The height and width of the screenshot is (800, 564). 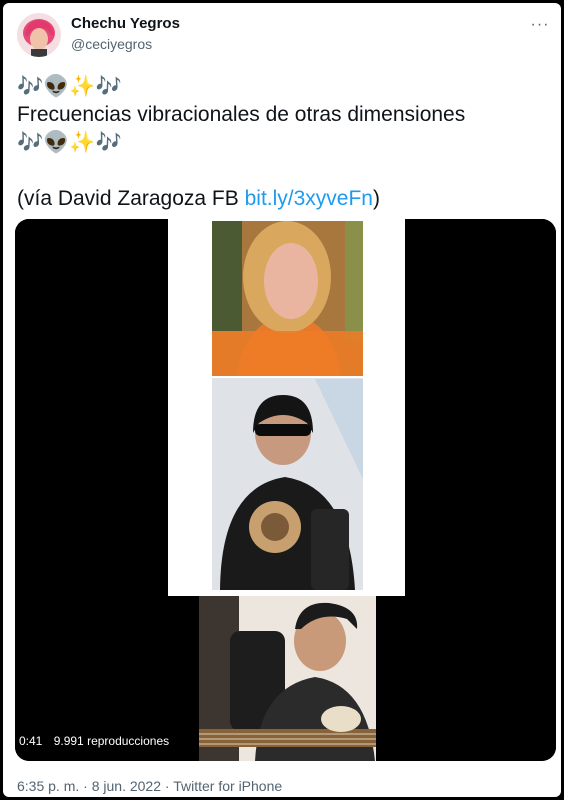 What do you see at coordinates (540, 25) in the screenshot?
I see `more-options-icon: ···` at bounding box center [540, 25].